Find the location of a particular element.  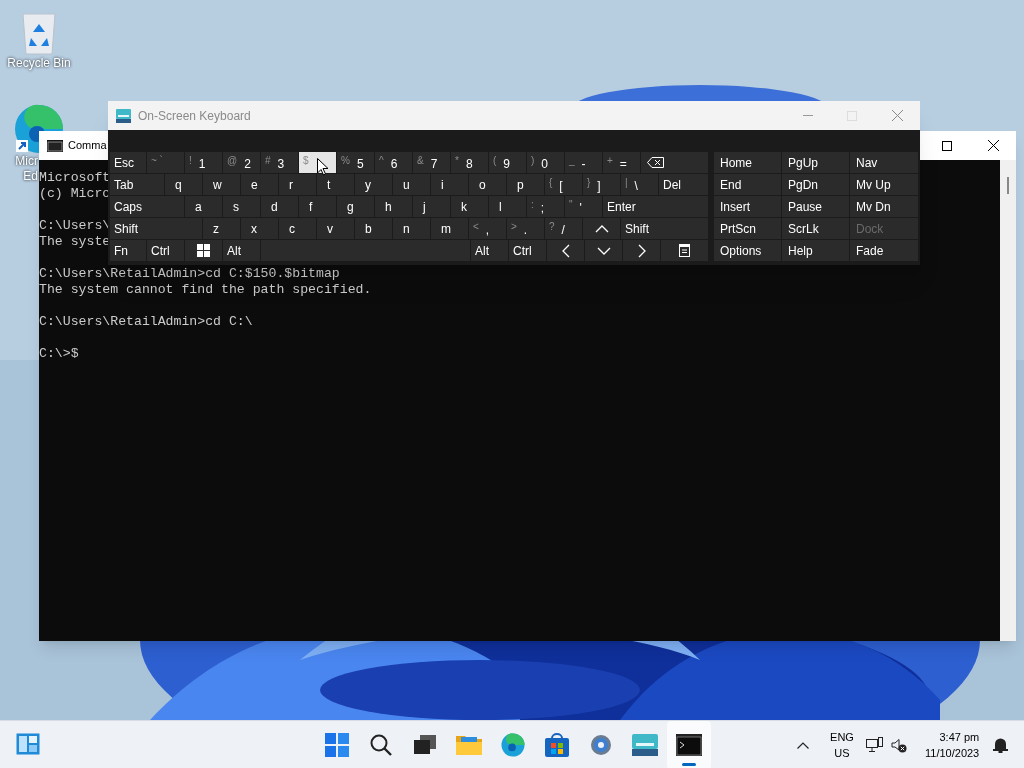

language-indicator: ENG US is located at coordinates (842, 745).